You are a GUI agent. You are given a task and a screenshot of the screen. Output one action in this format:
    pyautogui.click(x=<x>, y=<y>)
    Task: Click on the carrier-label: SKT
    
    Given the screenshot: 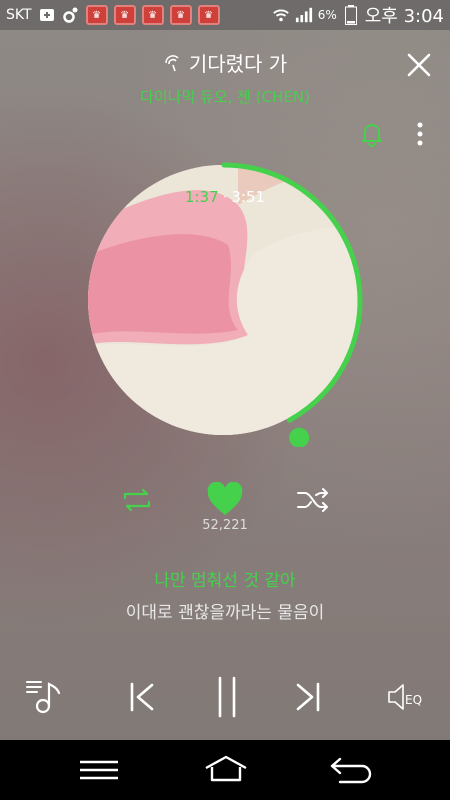 What is the action you would take?
    pyautogui.click(x=19, y=15)
    